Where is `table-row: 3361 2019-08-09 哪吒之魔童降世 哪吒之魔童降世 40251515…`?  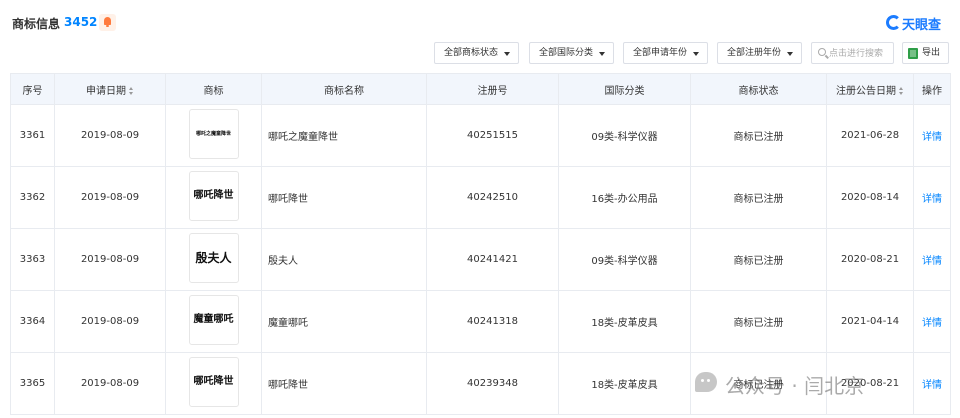 table-row: 3361 2019-08-09 哪吒之魔童降世 哪吒之魔童降世 40251515… is located at coordinates (480, 135).